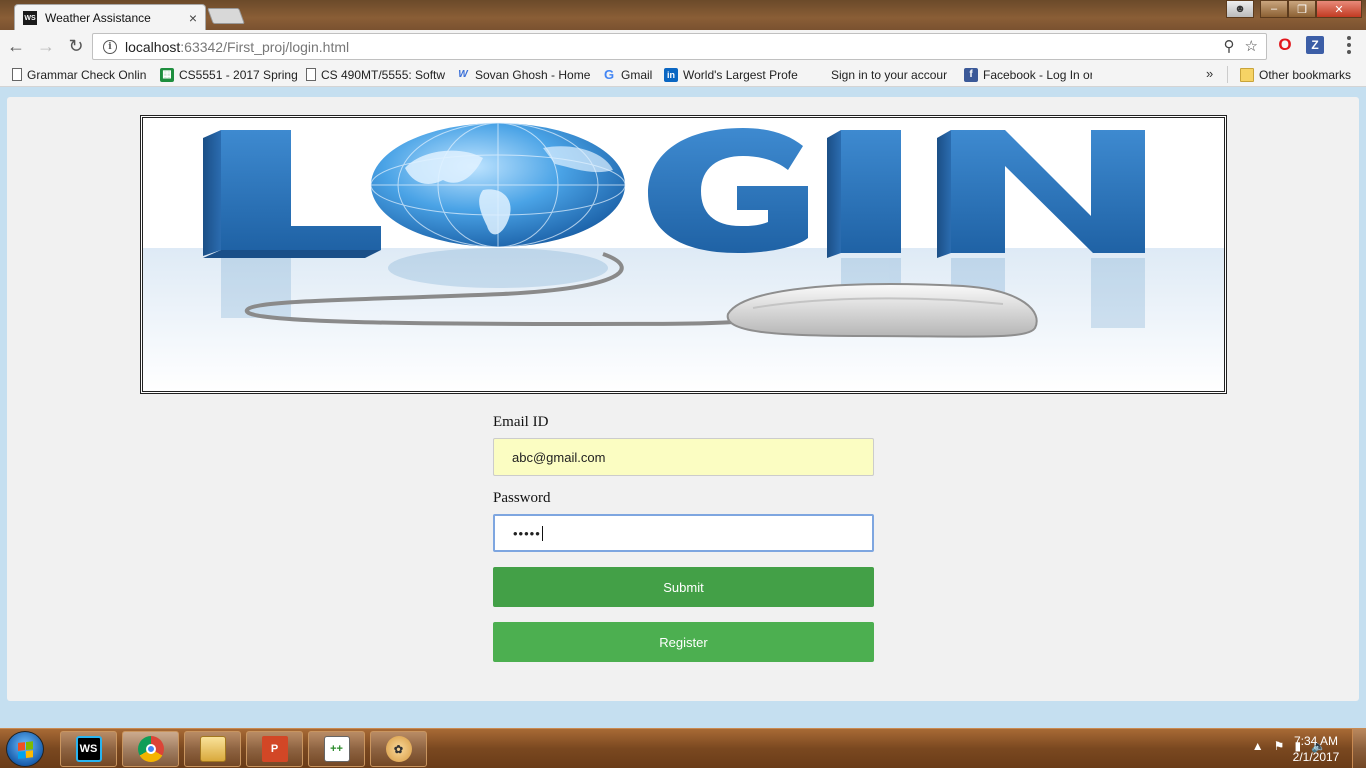 The image size is (1366, 768). What do you see at coordinates (1279, 746) in the screenshot?
I see `action-center-icon: ⚑` at bounding box center [1279, 746].